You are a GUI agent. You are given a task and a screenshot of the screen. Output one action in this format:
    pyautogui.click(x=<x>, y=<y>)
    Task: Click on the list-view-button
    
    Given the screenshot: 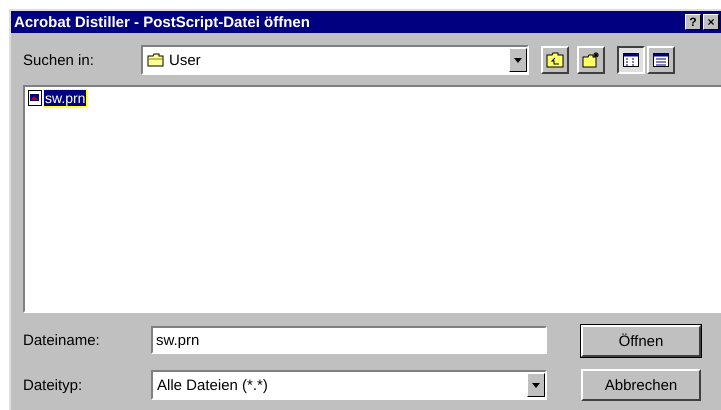 What is the action you would take?
    pyautogui.click(x=631, y=60)
    